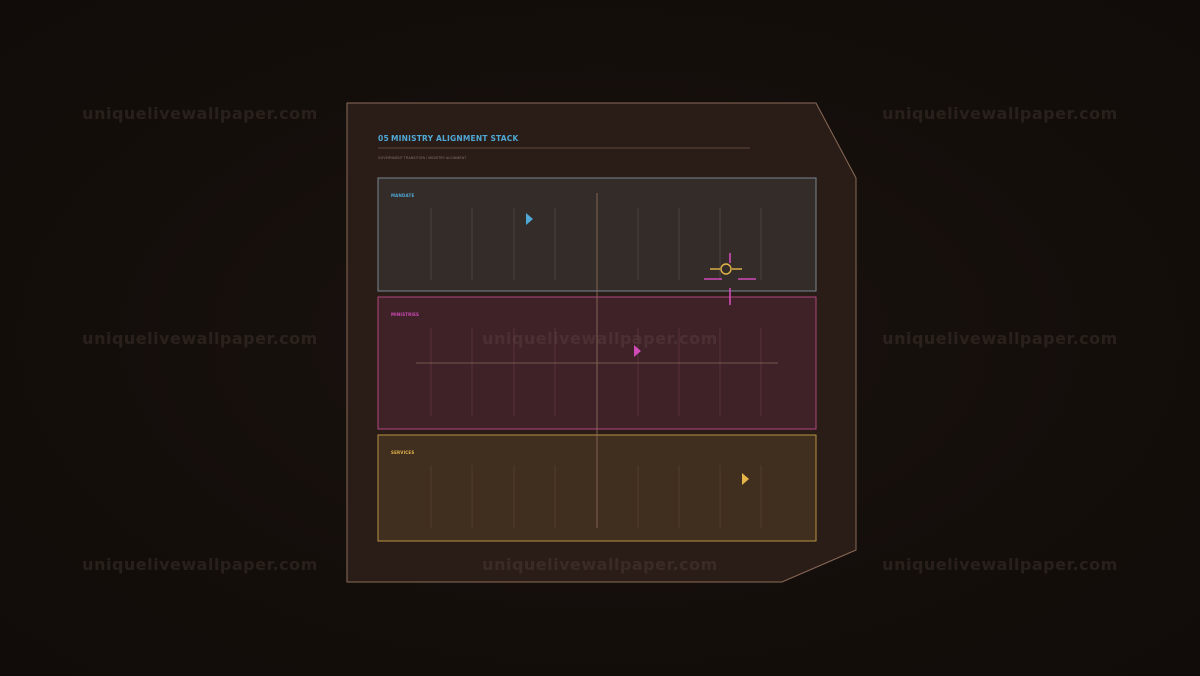 The width and height of the screenshot is (1200, 676). Describe the element at coordinates (384, 138) in the screenshot. I see `section-number: 05` at that location.